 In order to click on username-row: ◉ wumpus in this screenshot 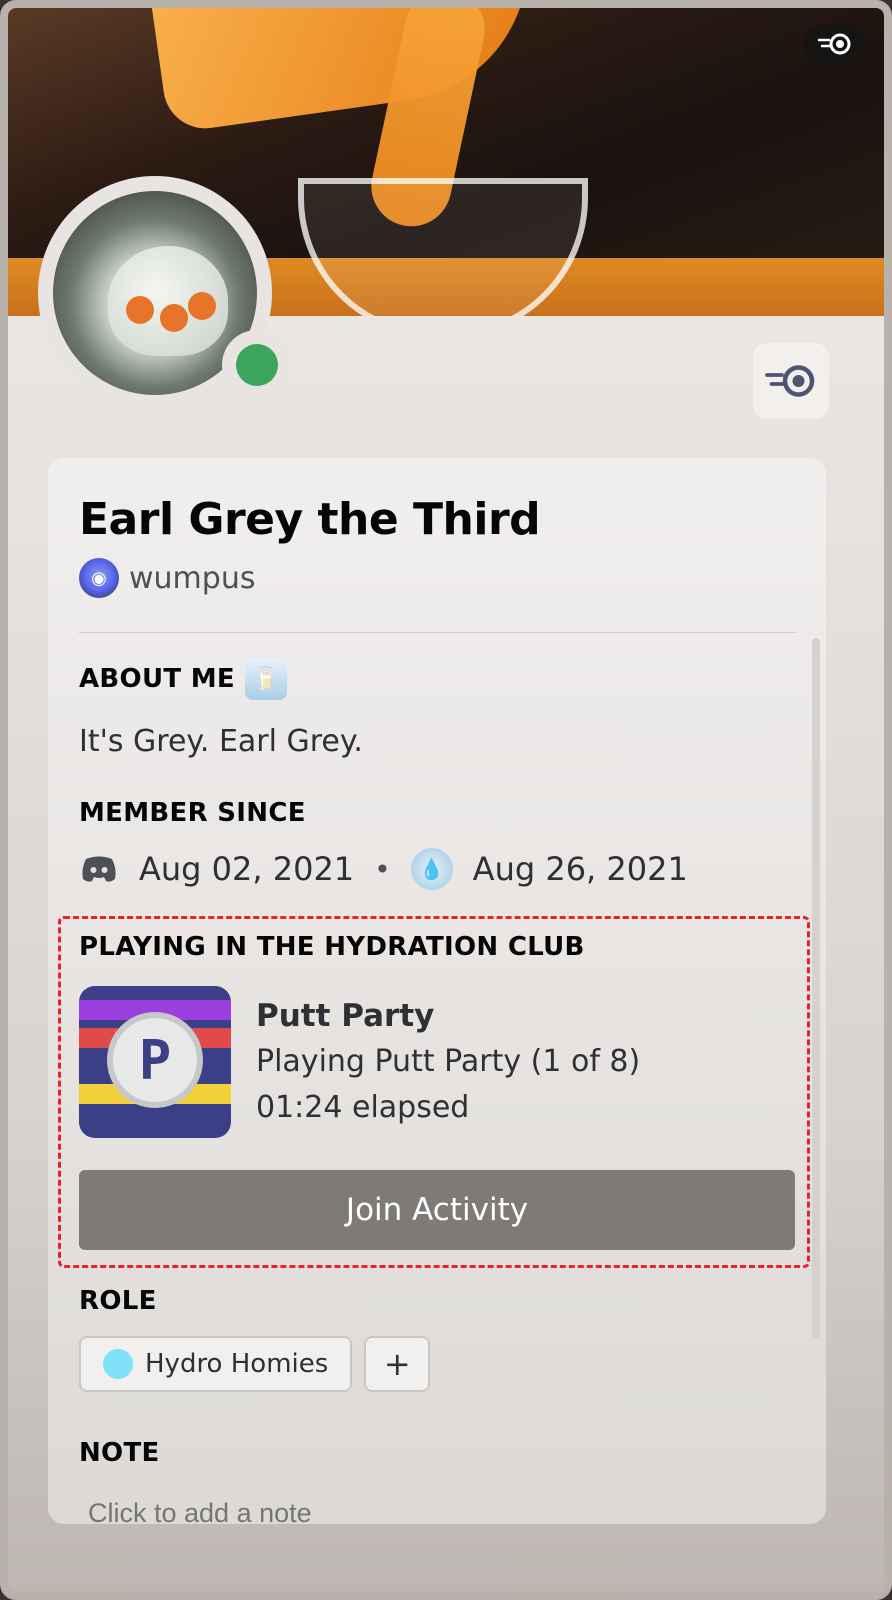, I will do `click(167, 578)`.